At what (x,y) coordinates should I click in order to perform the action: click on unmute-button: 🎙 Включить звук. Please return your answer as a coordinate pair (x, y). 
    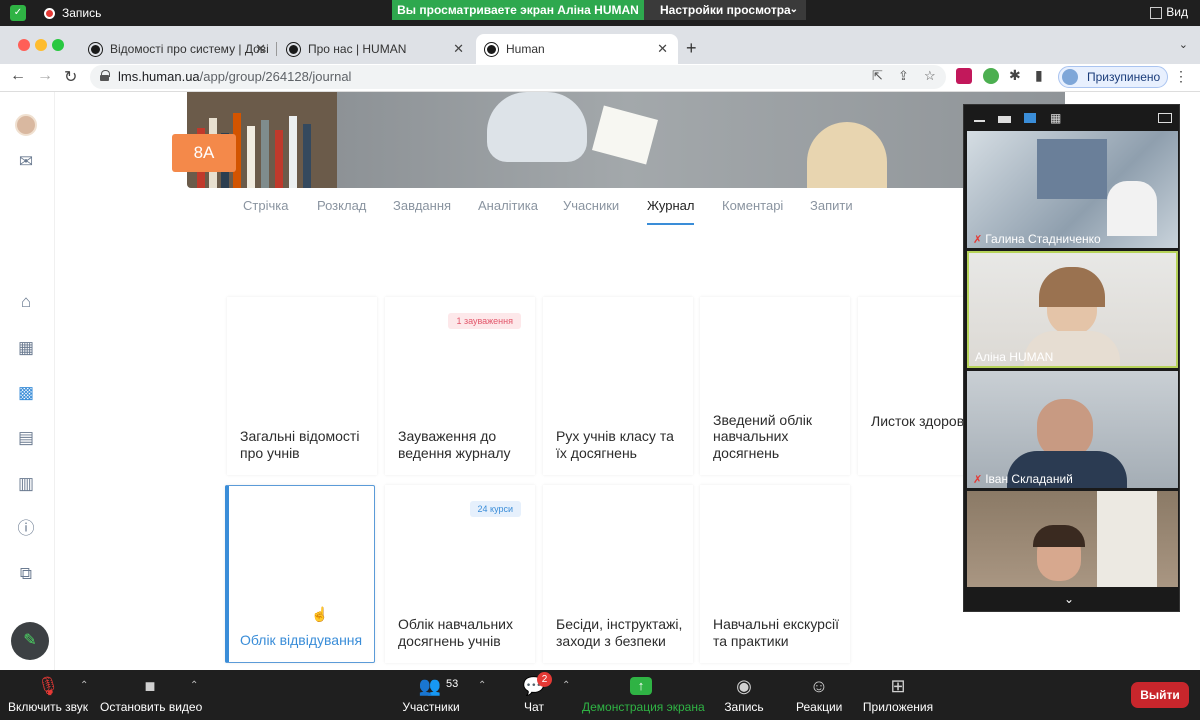
    Looking at the image, I should click on (48, 695).